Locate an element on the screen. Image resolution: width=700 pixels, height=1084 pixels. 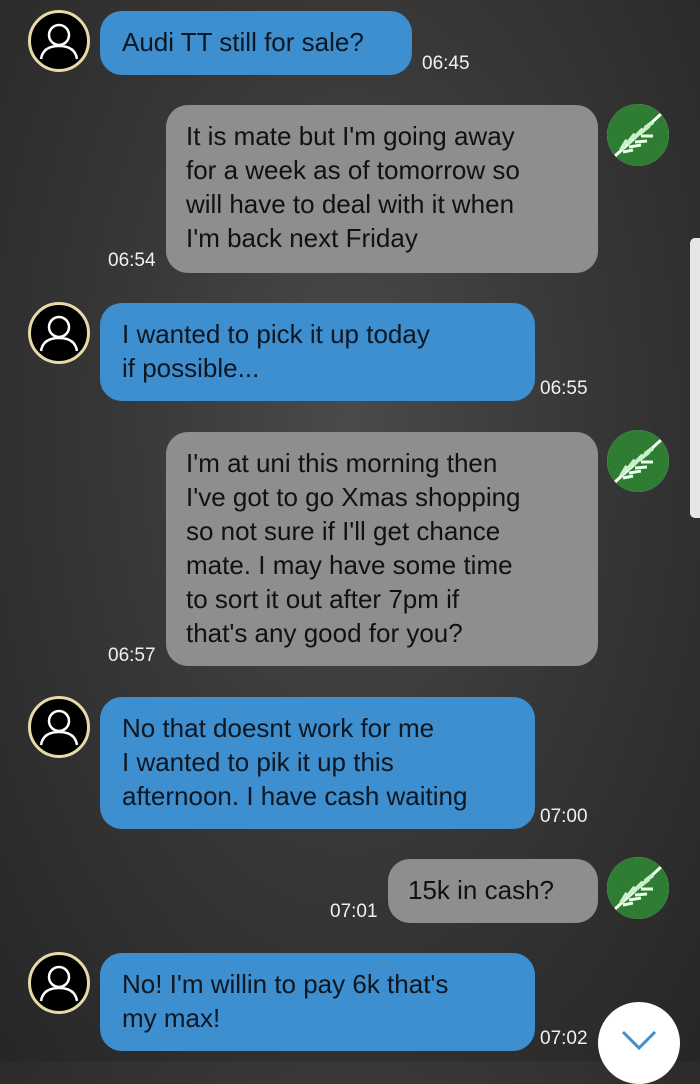
message-time: 06:55 is located at coordinates (564, 388).